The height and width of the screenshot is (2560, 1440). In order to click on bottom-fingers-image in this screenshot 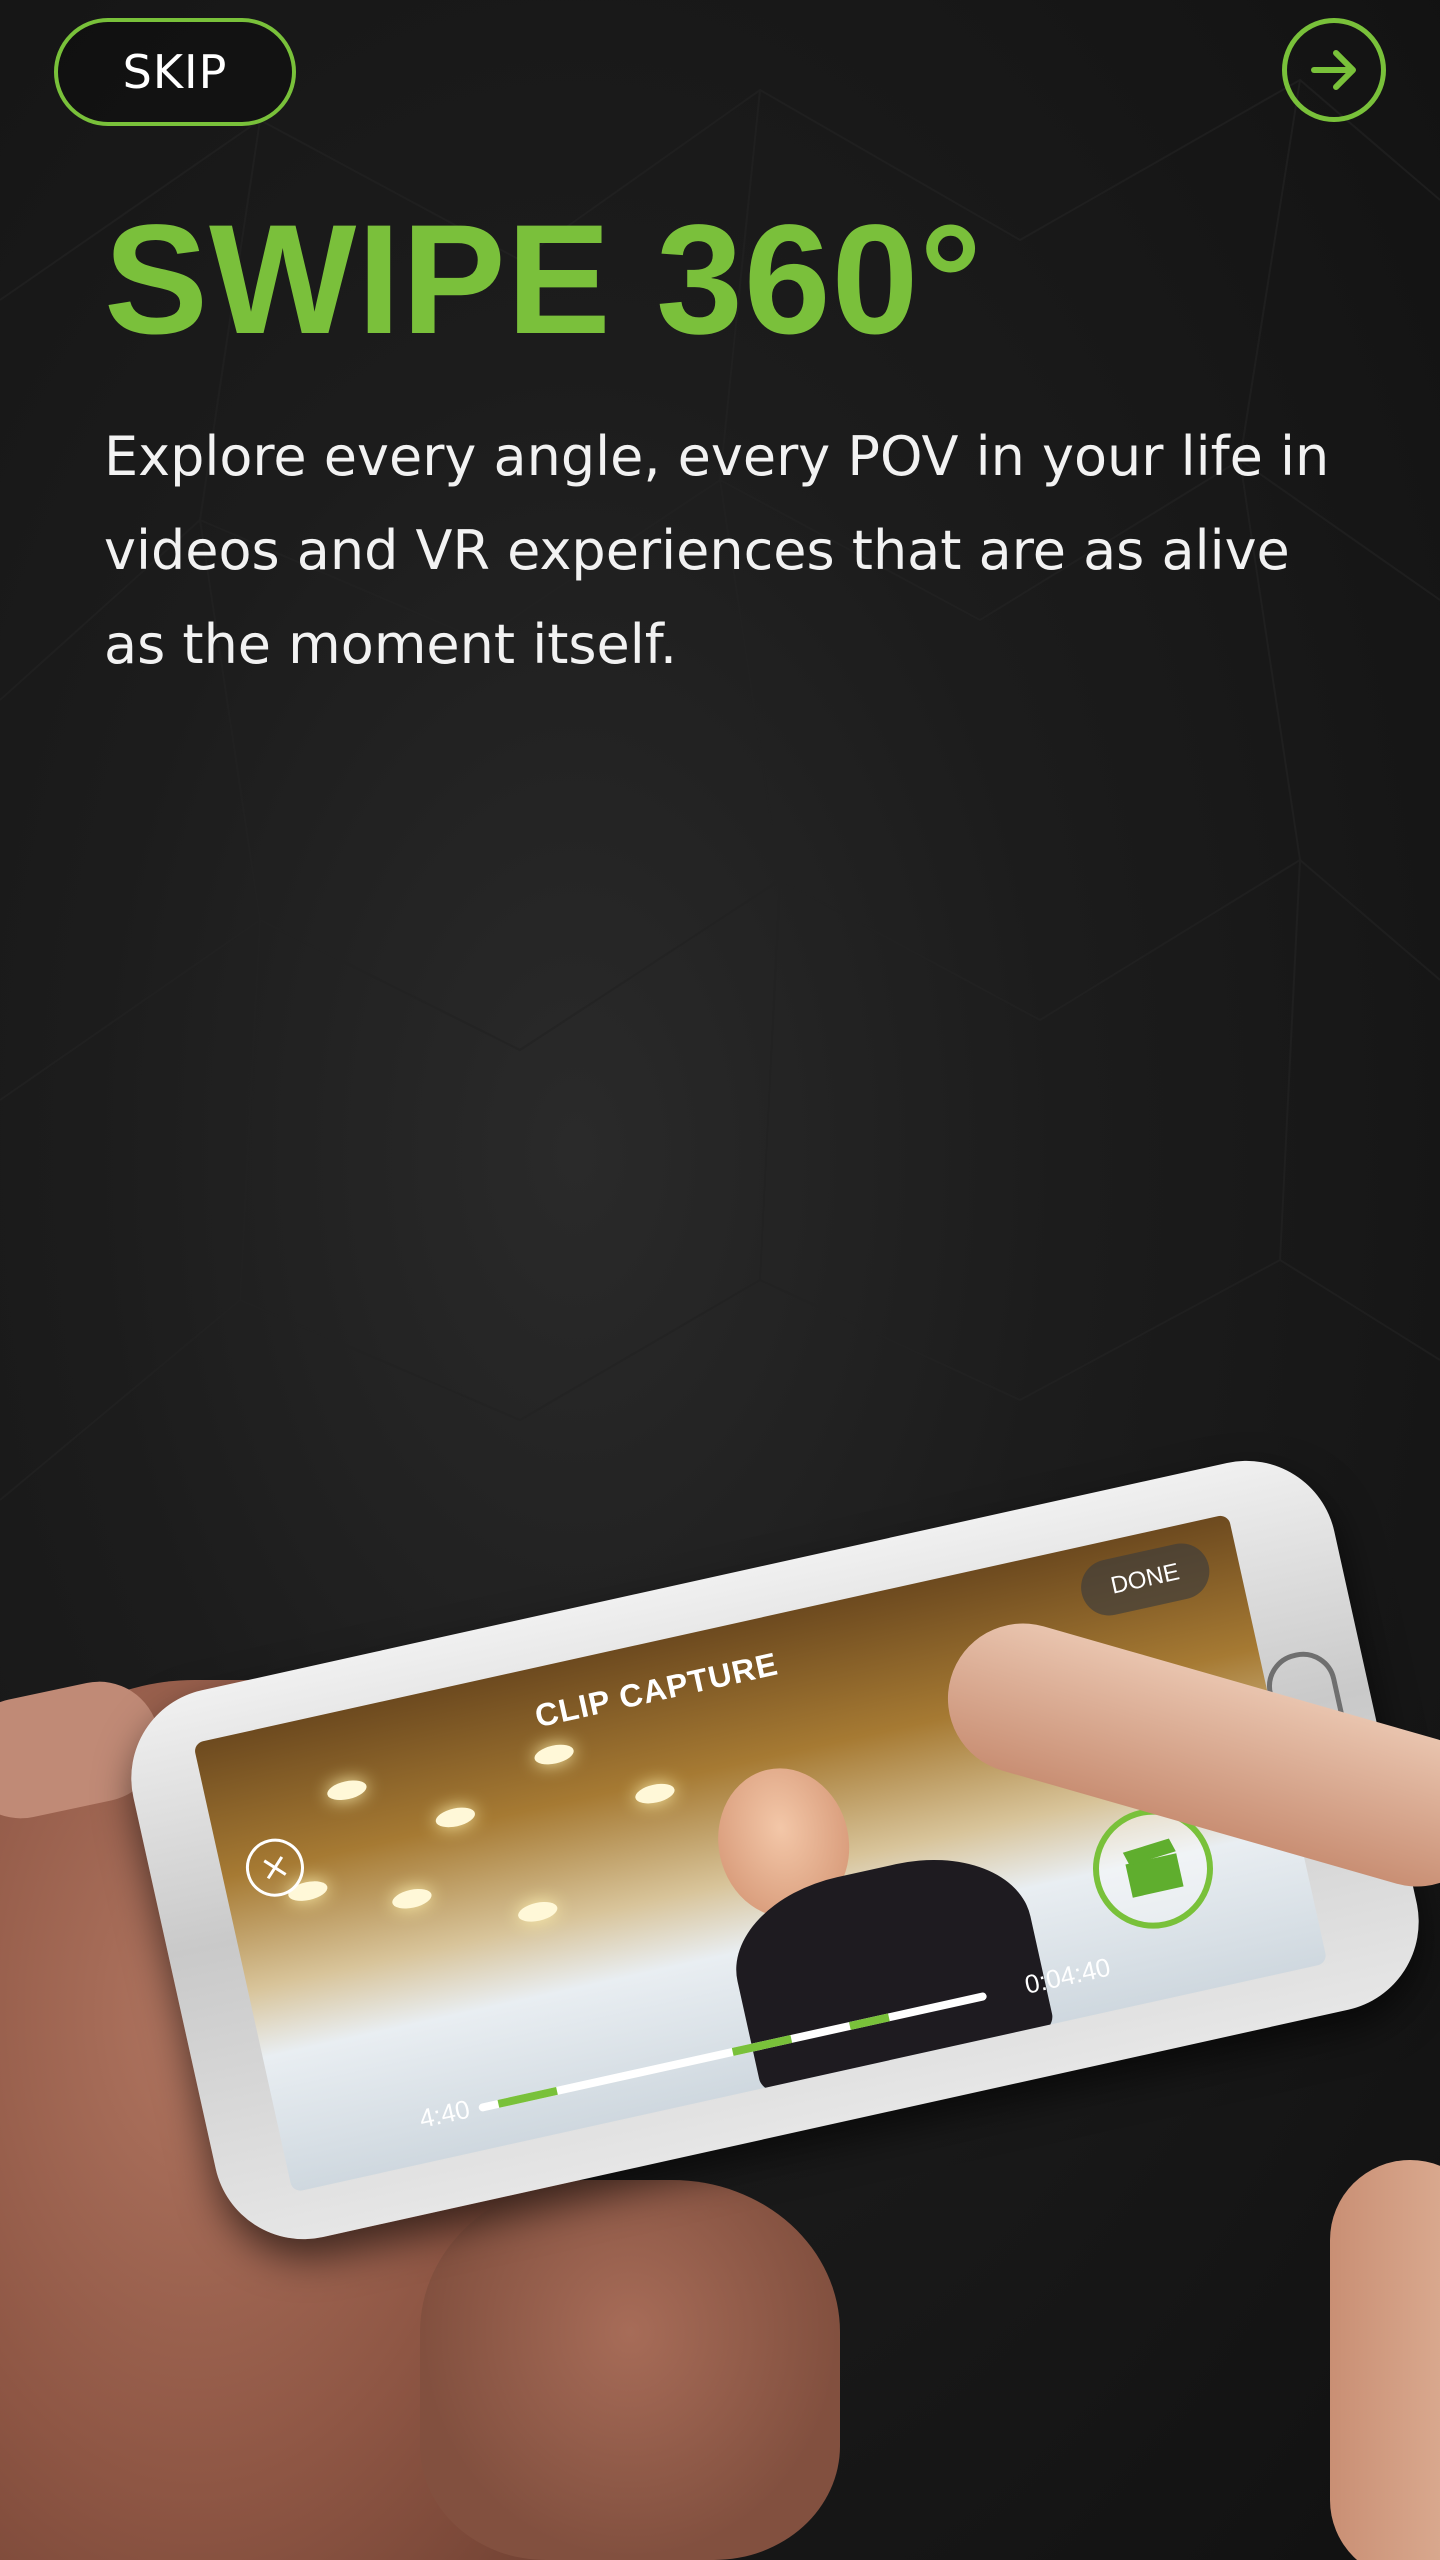, I will do `click(630, 2370)`.